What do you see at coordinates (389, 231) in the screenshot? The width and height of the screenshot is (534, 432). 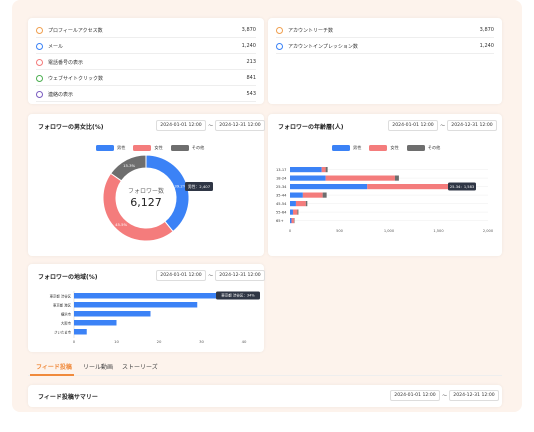 I see `x-tick-label: 1,000` at bounding box center [389, 231].